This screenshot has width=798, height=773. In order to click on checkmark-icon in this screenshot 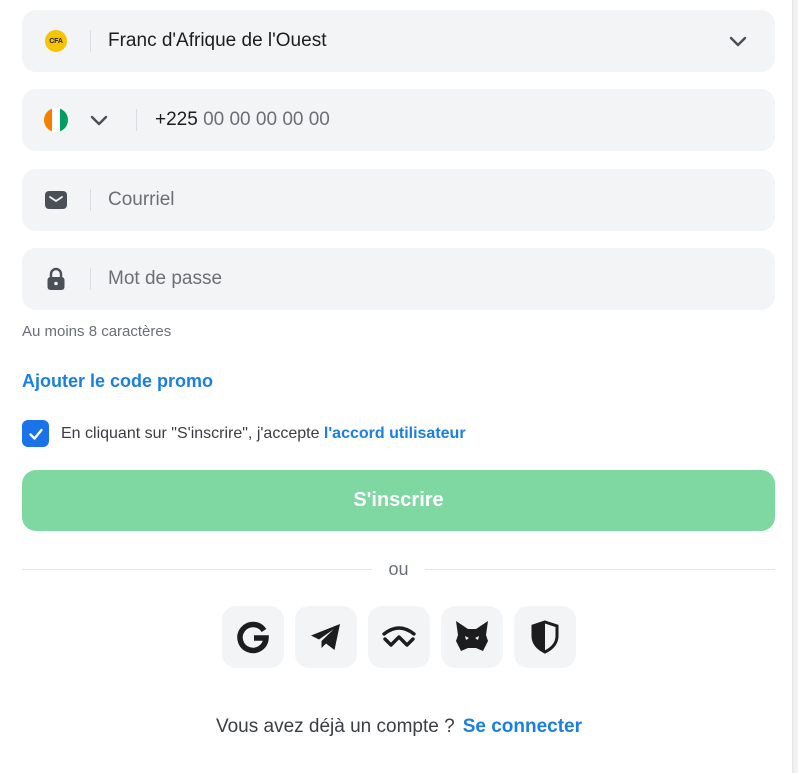, I will do `click(35, 434)`.